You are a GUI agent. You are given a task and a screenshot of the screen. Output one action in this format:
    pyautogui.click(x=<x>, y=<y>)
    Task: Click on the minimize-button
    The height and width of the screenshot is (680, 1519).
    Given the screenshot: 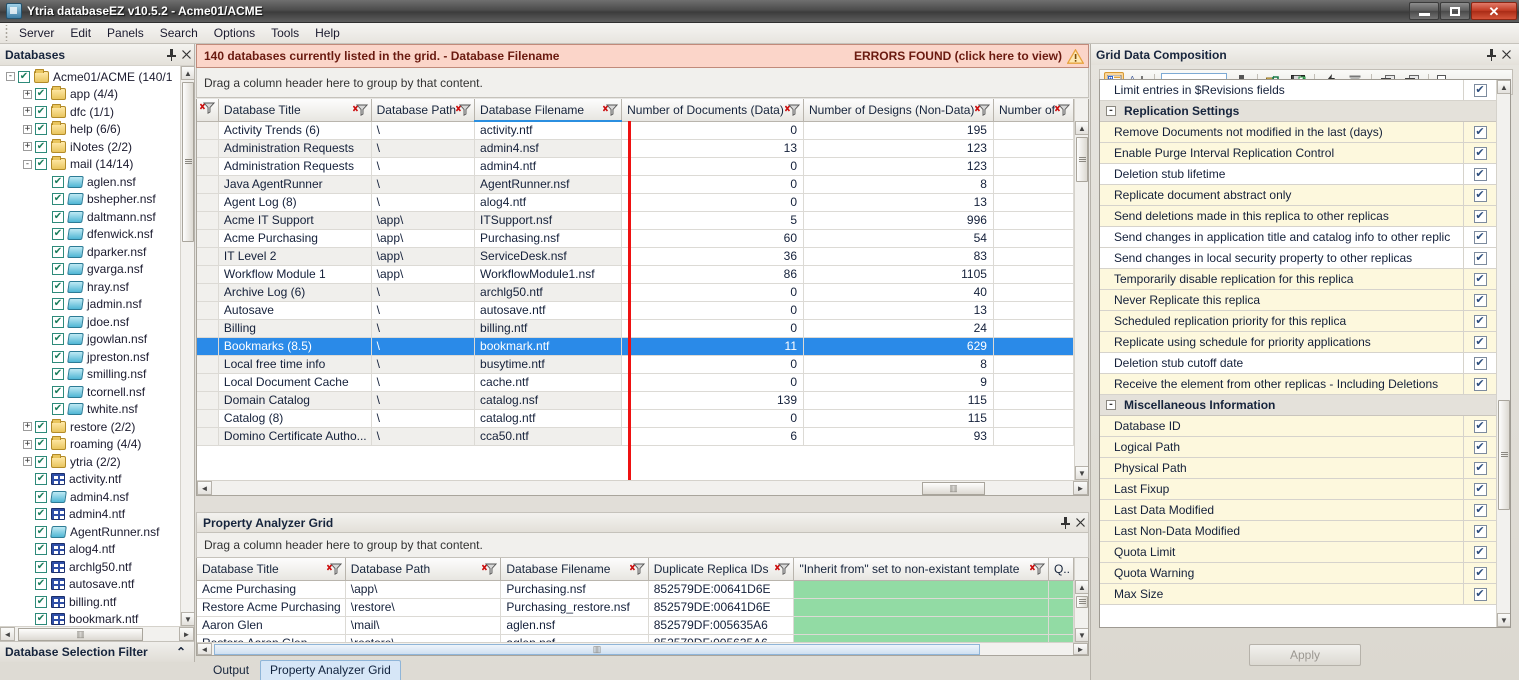 What is the action you would take?
    pyautogui.click(x=1424, y=11)
    